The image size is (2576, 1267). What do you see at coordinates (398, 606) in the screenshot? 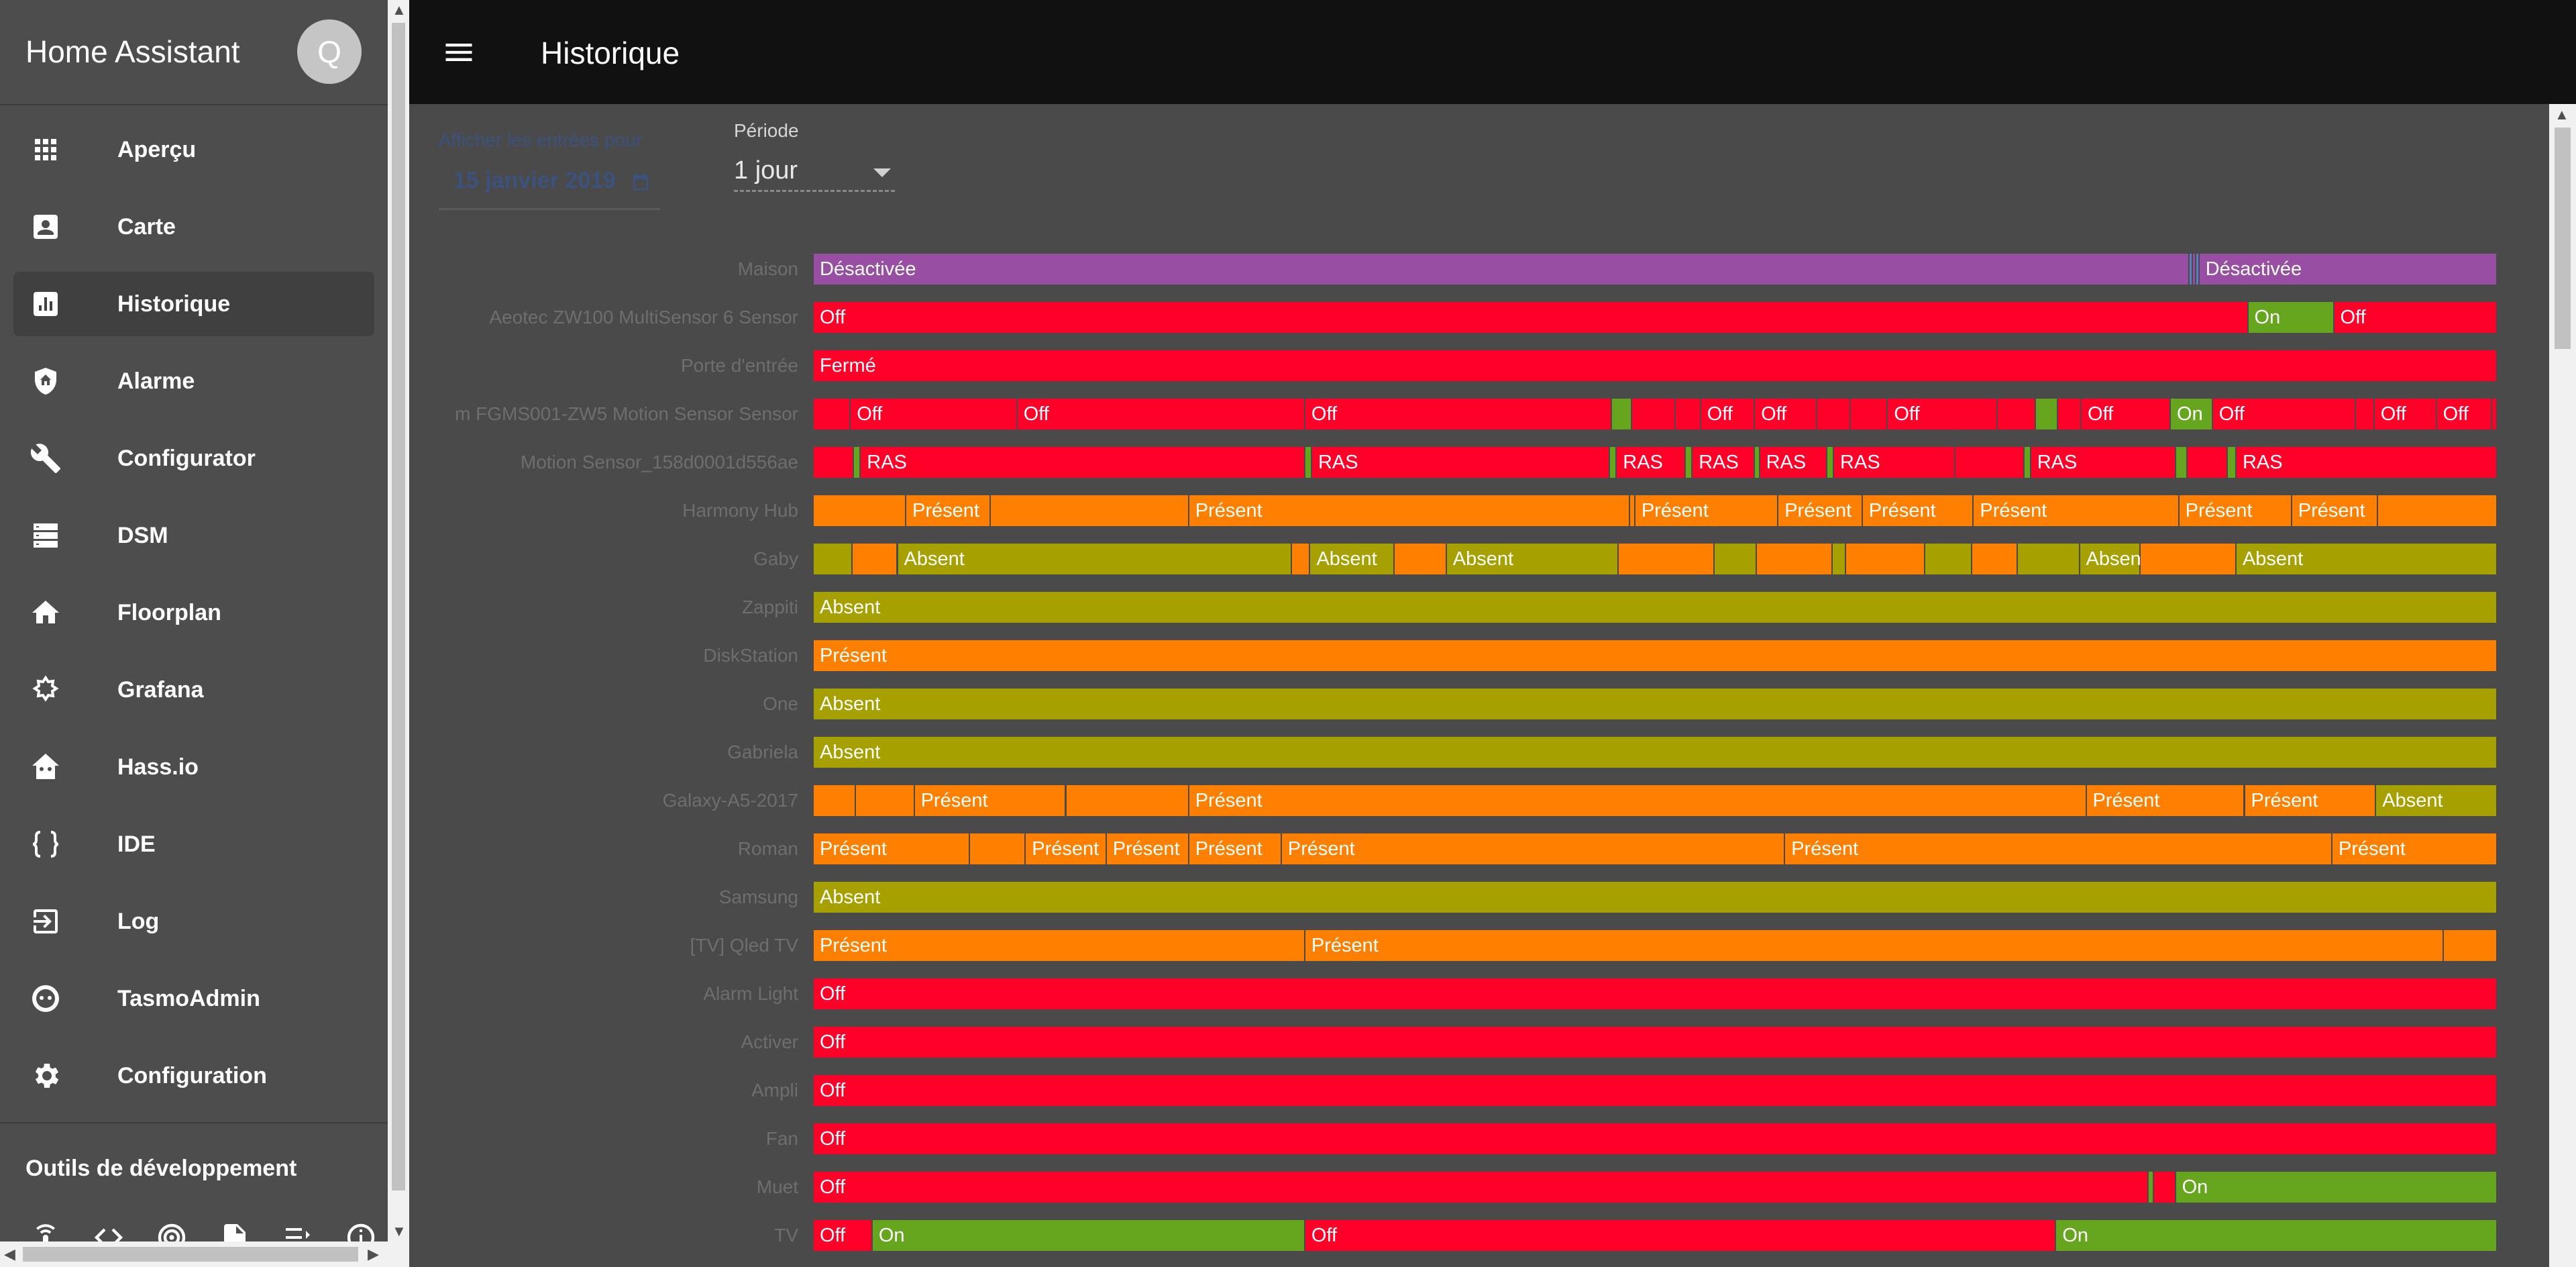
I see `sidebar-scrollbar-thumb` at bounding box center [398, 606].